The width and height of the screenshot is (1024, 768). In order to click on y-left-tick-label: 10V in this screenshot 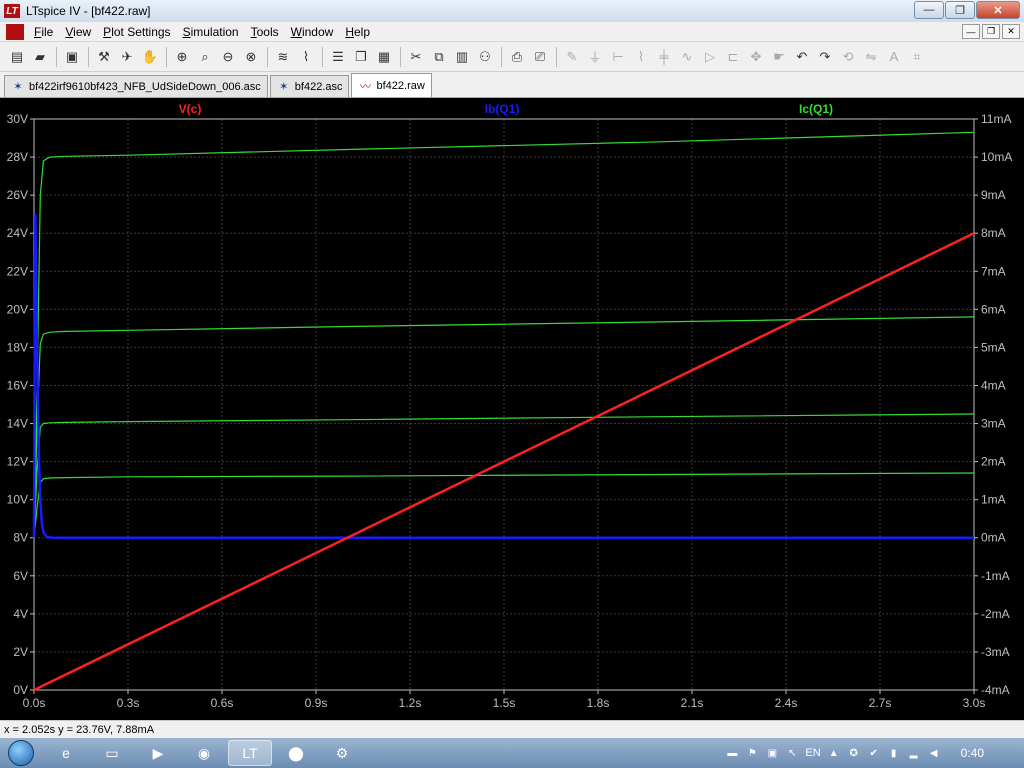, I will do `click(17, 500)`.